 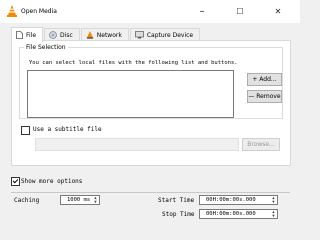 I want to click on minimize-icon: –, so click(x=202, y=11).